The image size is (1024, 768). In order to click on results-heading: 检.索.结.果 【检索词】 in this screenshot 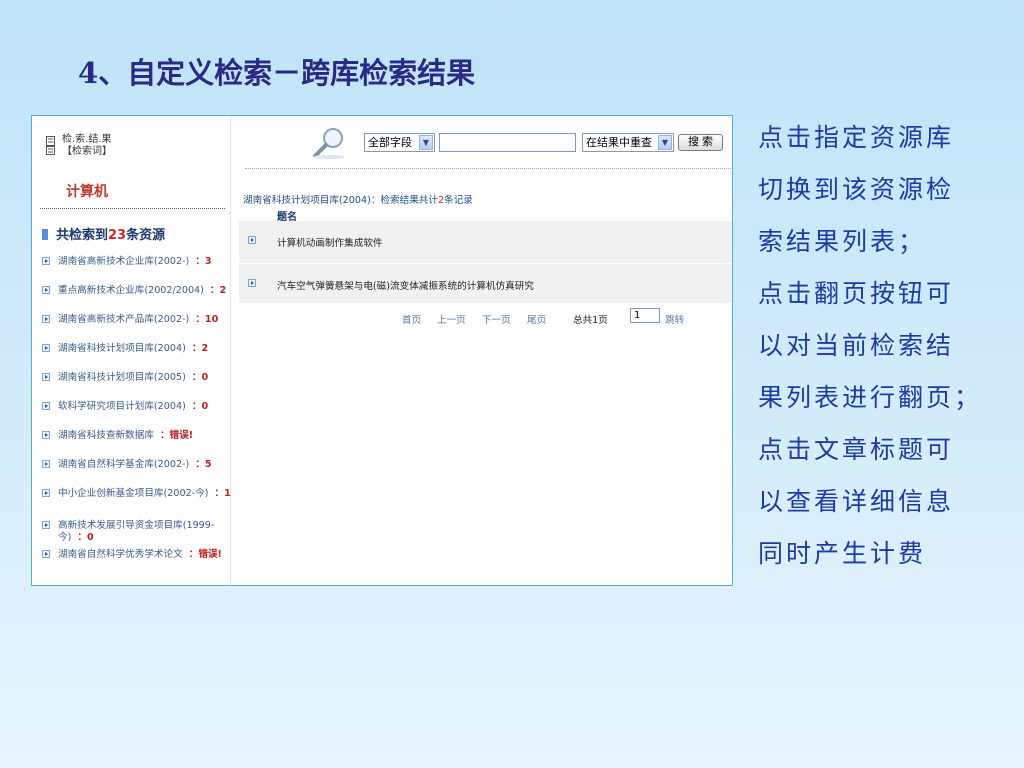, I will do `click(79, 146)`.